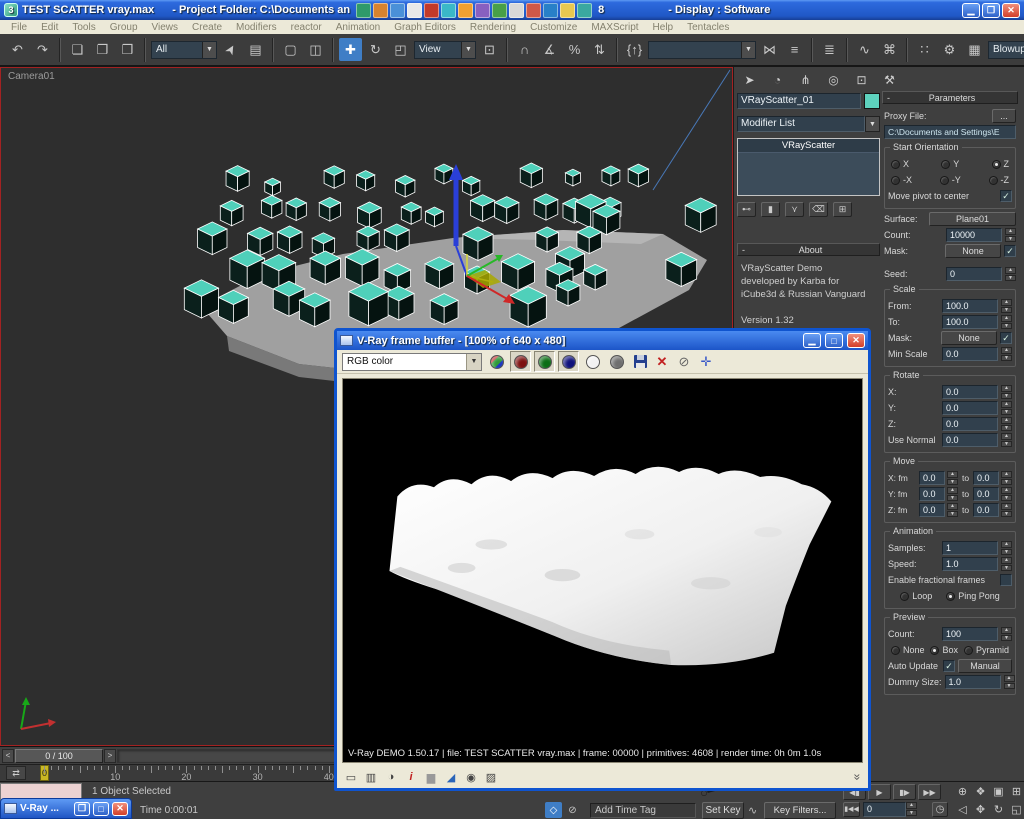 This screenshot has height=819, width=1024. What do you see at coordinates (950, 97) in the screenshot?
I see `parameters-rollout-header: - Parameters` at bounding box center [950, 97].